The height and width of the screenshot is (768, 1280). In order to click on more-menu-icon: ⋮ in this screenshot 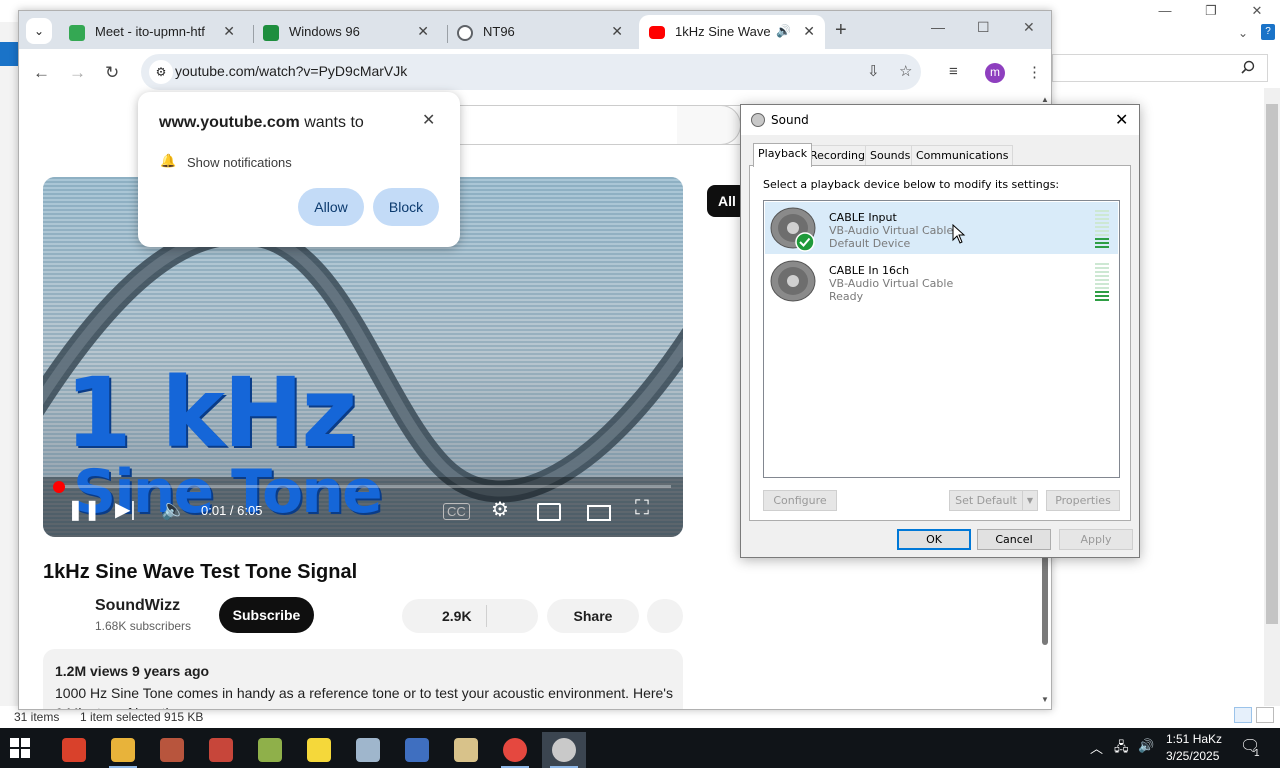, I will do `click(1034, 72)`.